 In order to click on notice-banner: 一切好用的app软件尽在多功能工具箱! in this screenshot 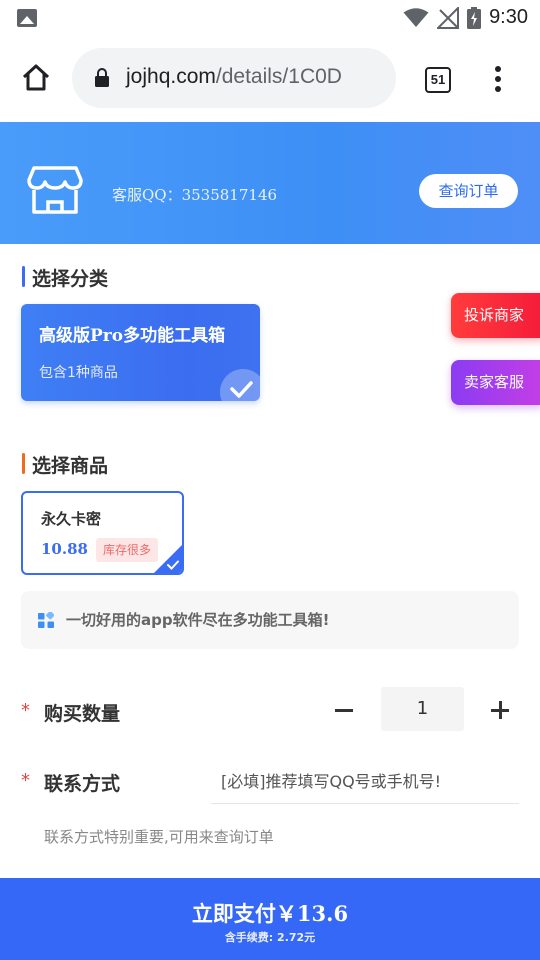, I will do `click(270, 620)`.